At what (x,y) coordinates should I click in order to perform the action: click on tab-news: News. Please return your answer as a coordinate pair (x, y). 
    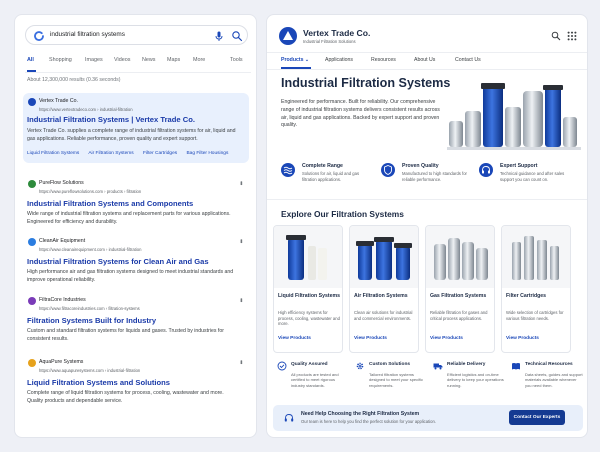
    Looking at the image, I should click on (148, 60).